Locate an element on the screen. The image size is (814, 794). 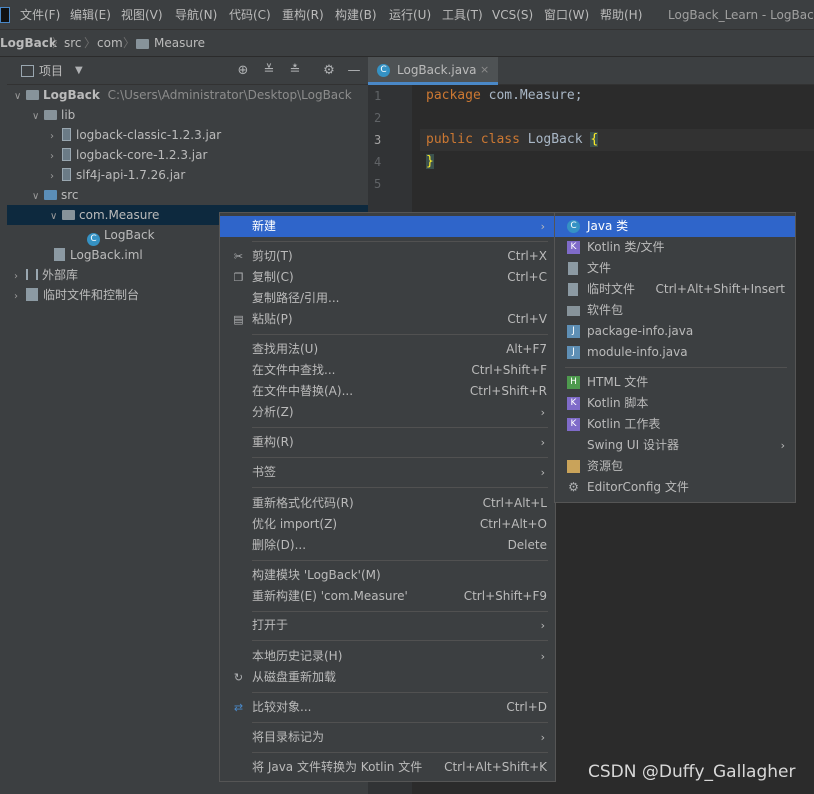
hide-icon: — is located at coordinates (354, 71).